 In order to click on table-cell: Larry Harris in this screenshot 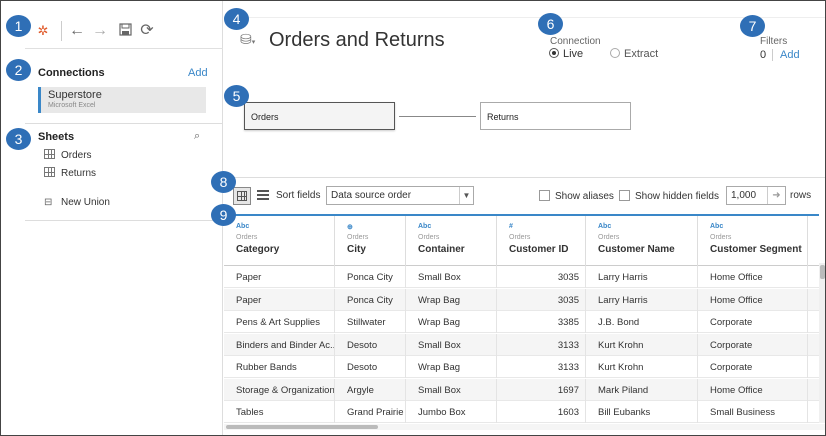, I will do `click(642, 299)`.